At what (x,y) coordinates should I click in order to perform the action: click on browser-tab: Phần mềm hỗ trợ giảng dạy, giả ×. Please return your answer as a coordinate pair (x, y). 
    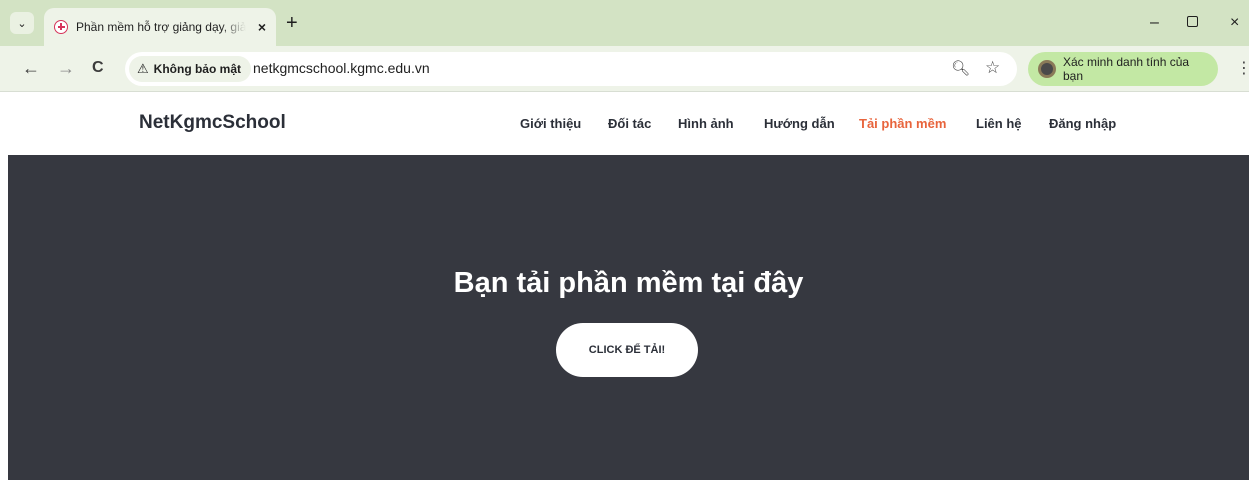
    Looking at the image, I should click on (160, 27).